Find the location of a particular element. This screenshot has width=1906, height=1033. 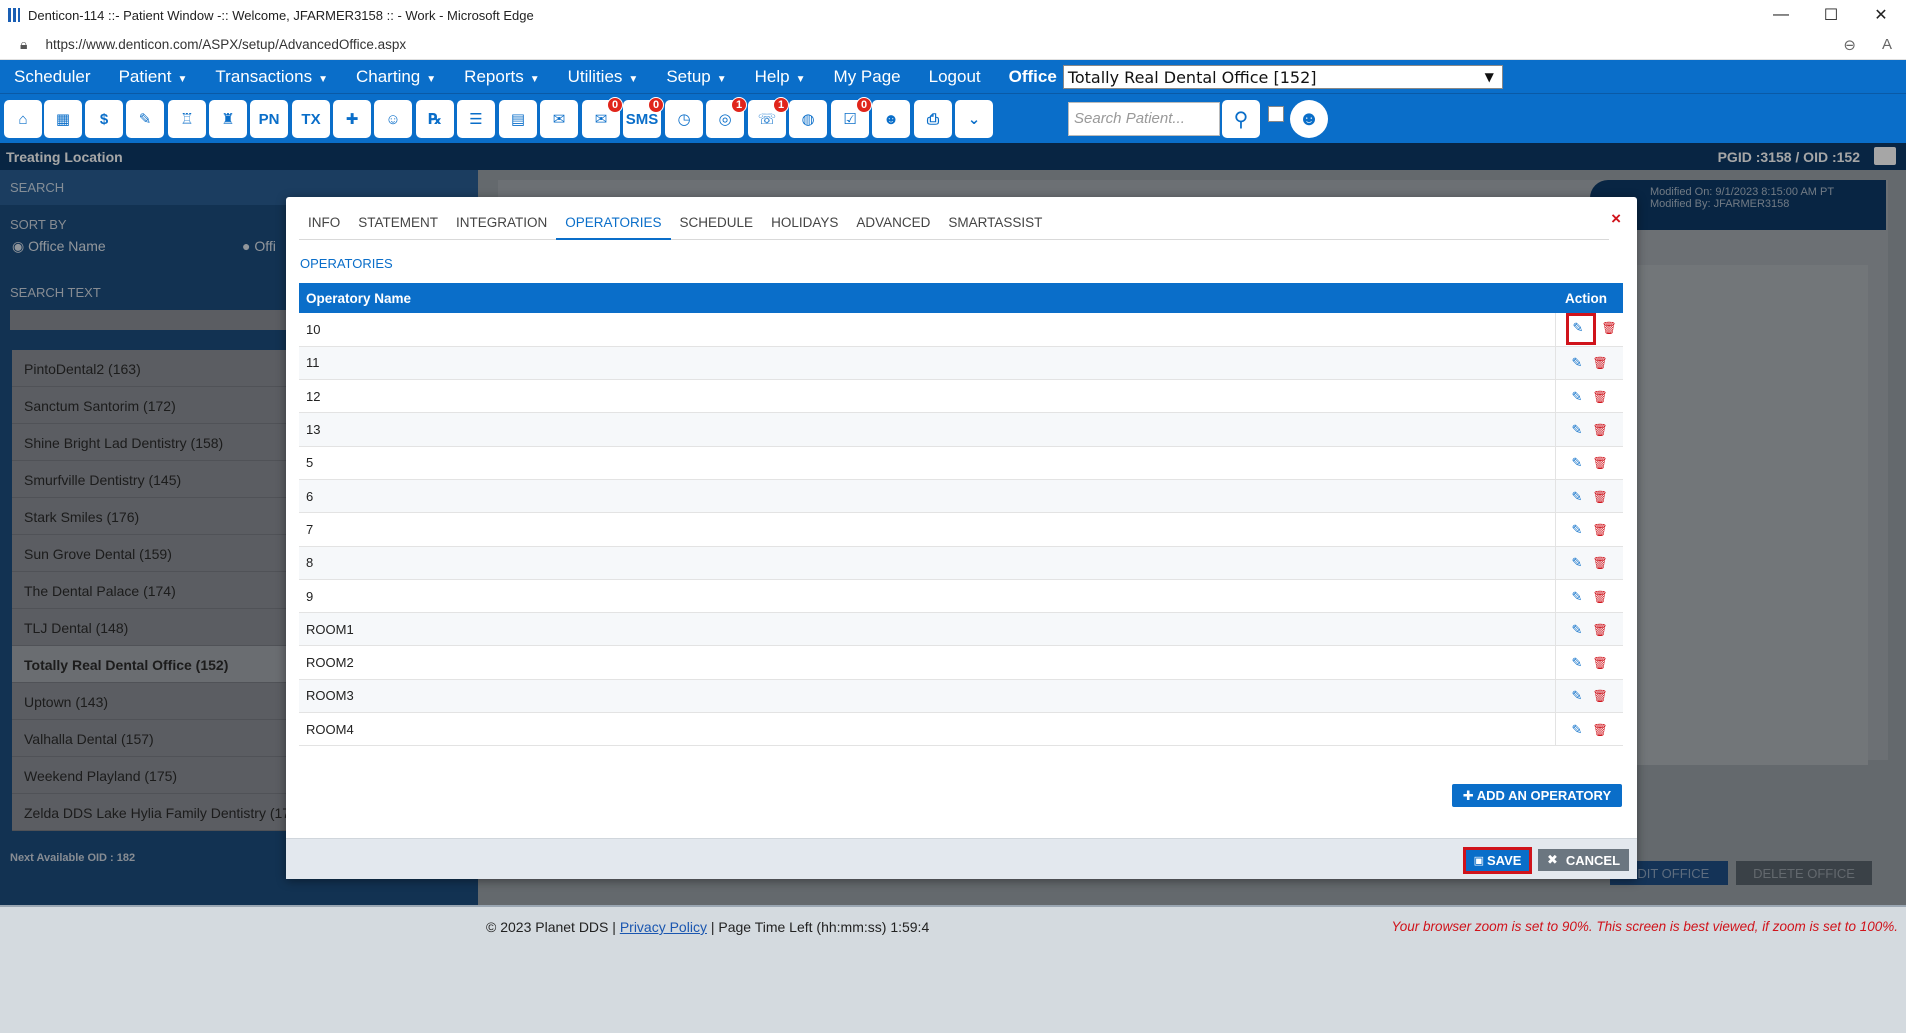

menu-scheduler: Scheduler is located at coordinates (52, 77).